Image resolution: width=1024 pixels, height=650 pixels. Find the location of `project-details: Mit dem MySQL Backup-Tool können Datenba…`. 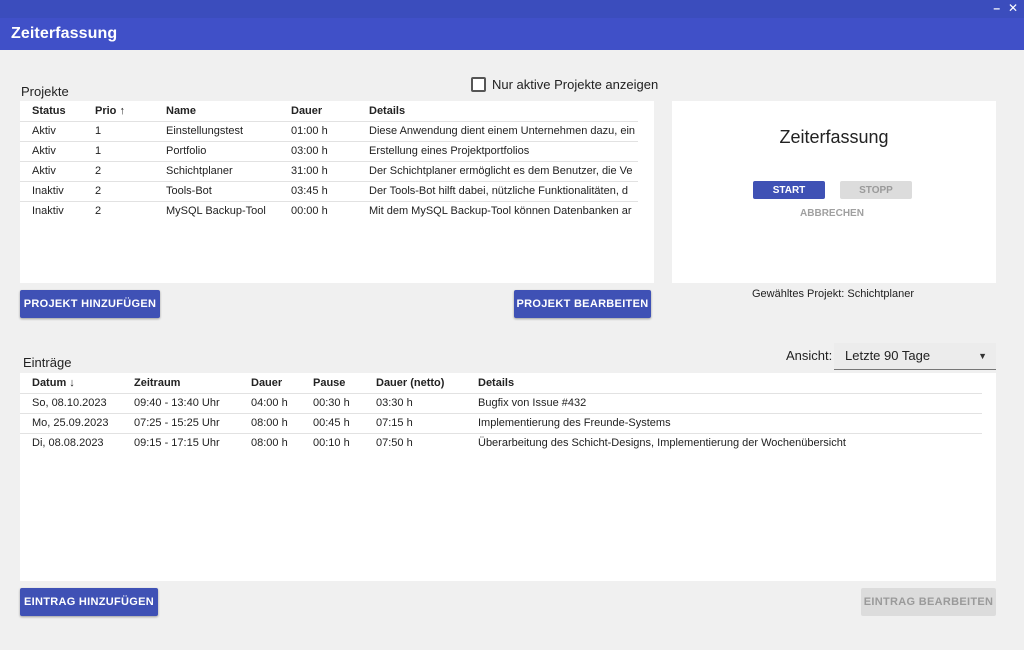

project-details: Mit dem MySQL Backup-Tool können Datenba… is located at coordinates (497, 210).